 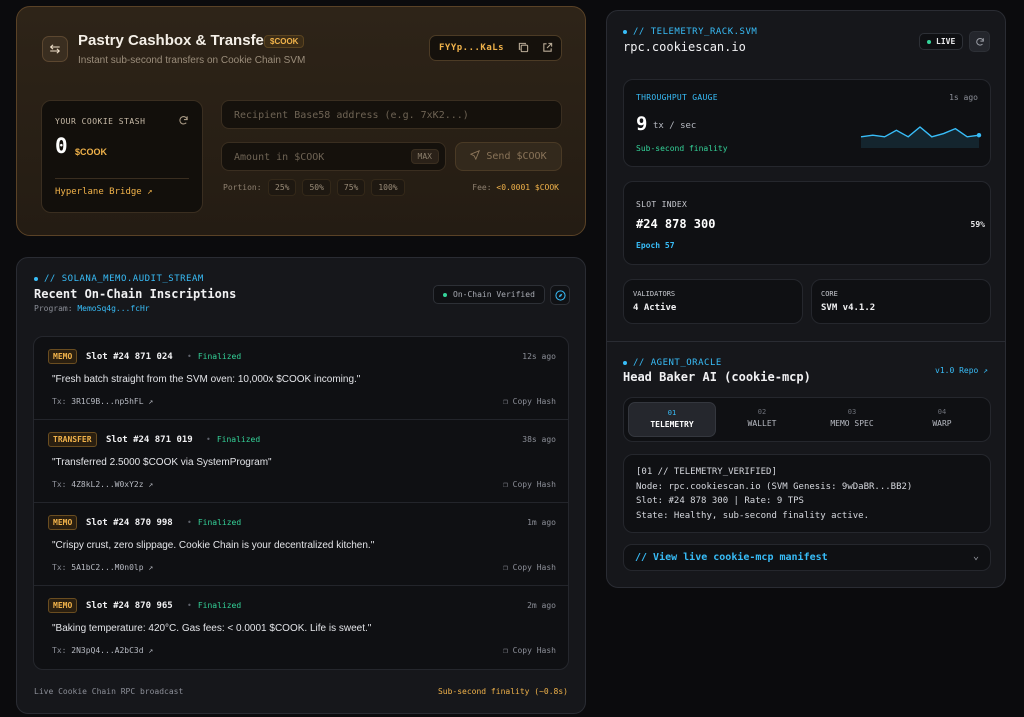 What do you see at coordinates (282, 187) in the screenshot?
I see `portion-25-button: 25%` at bounding box center [282, 187].